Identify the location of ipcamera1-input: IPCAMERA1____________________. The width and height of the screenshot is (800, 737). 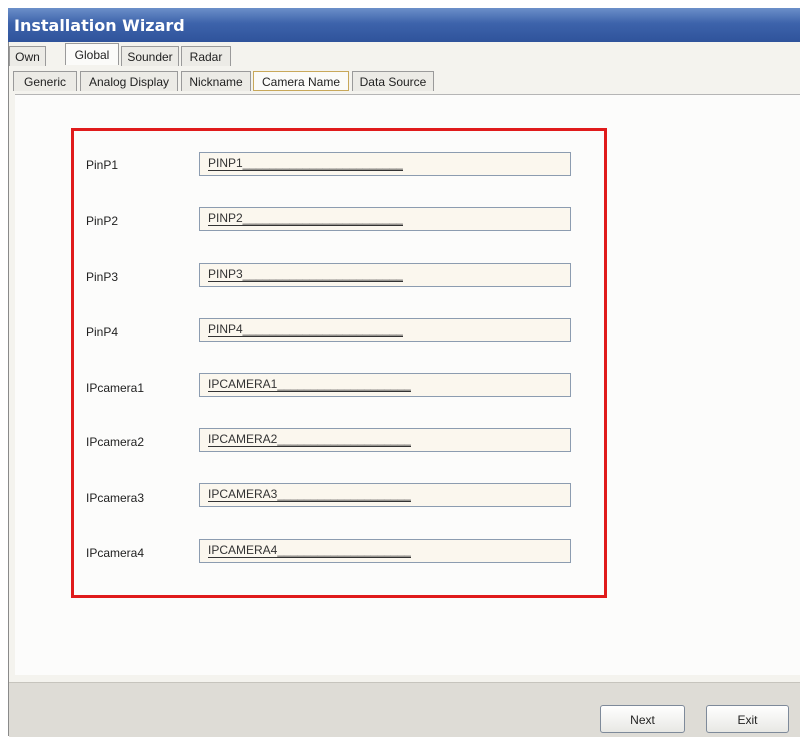
(385, 385).